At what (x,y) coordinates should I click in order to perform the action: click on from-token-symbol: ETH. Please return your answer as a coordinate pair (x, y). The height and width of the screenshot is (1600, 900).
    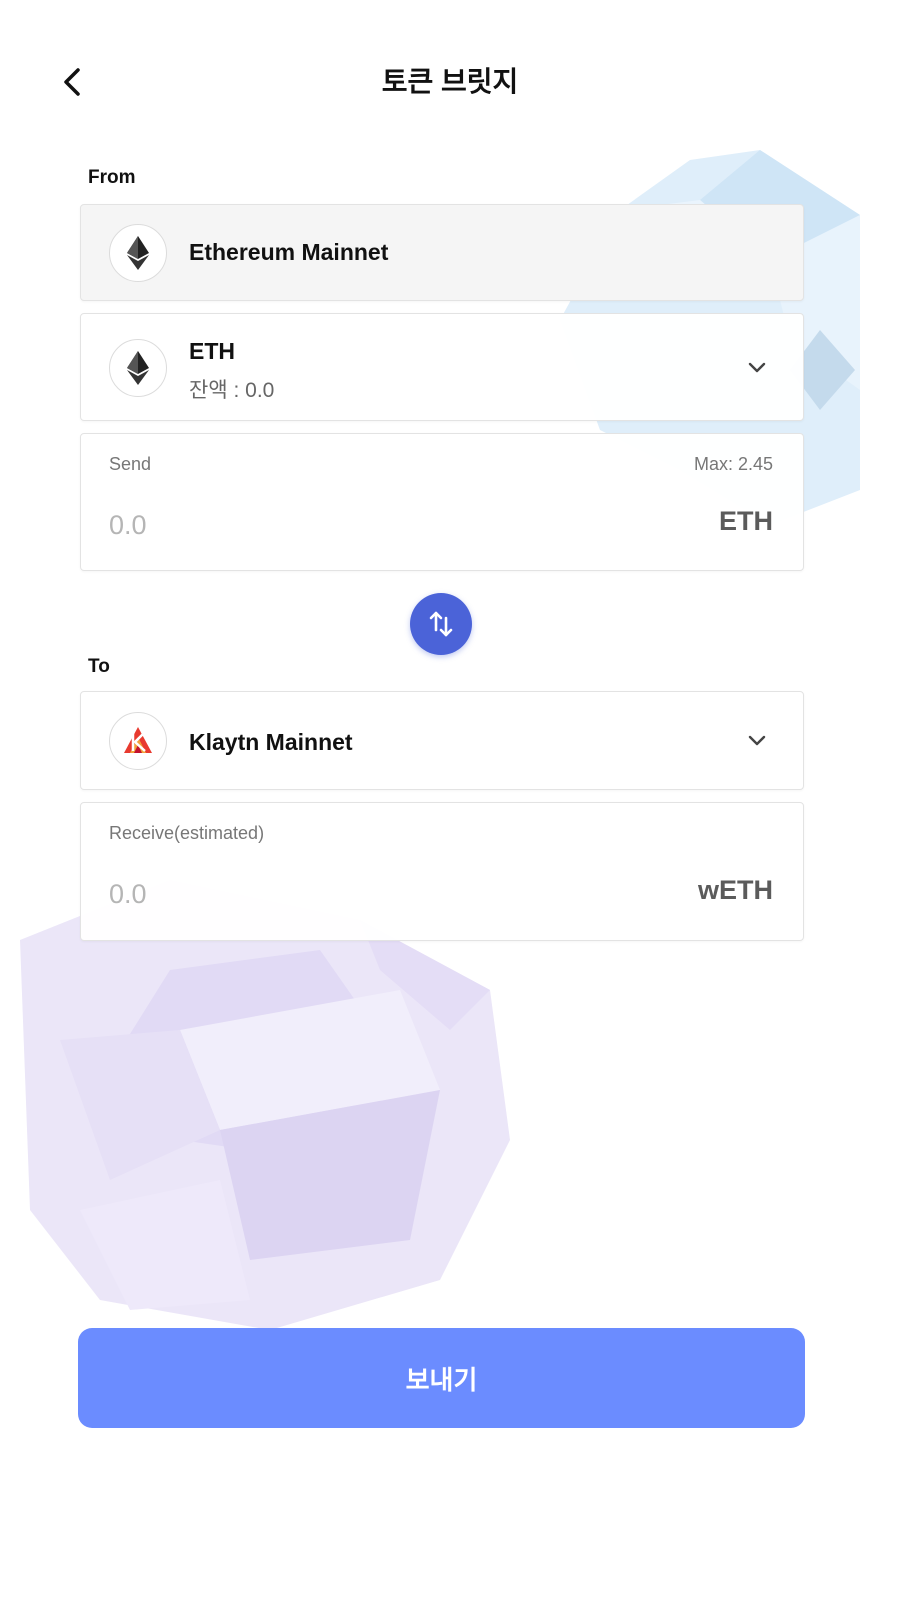
    Looking at the image, I should click on (212, 351).